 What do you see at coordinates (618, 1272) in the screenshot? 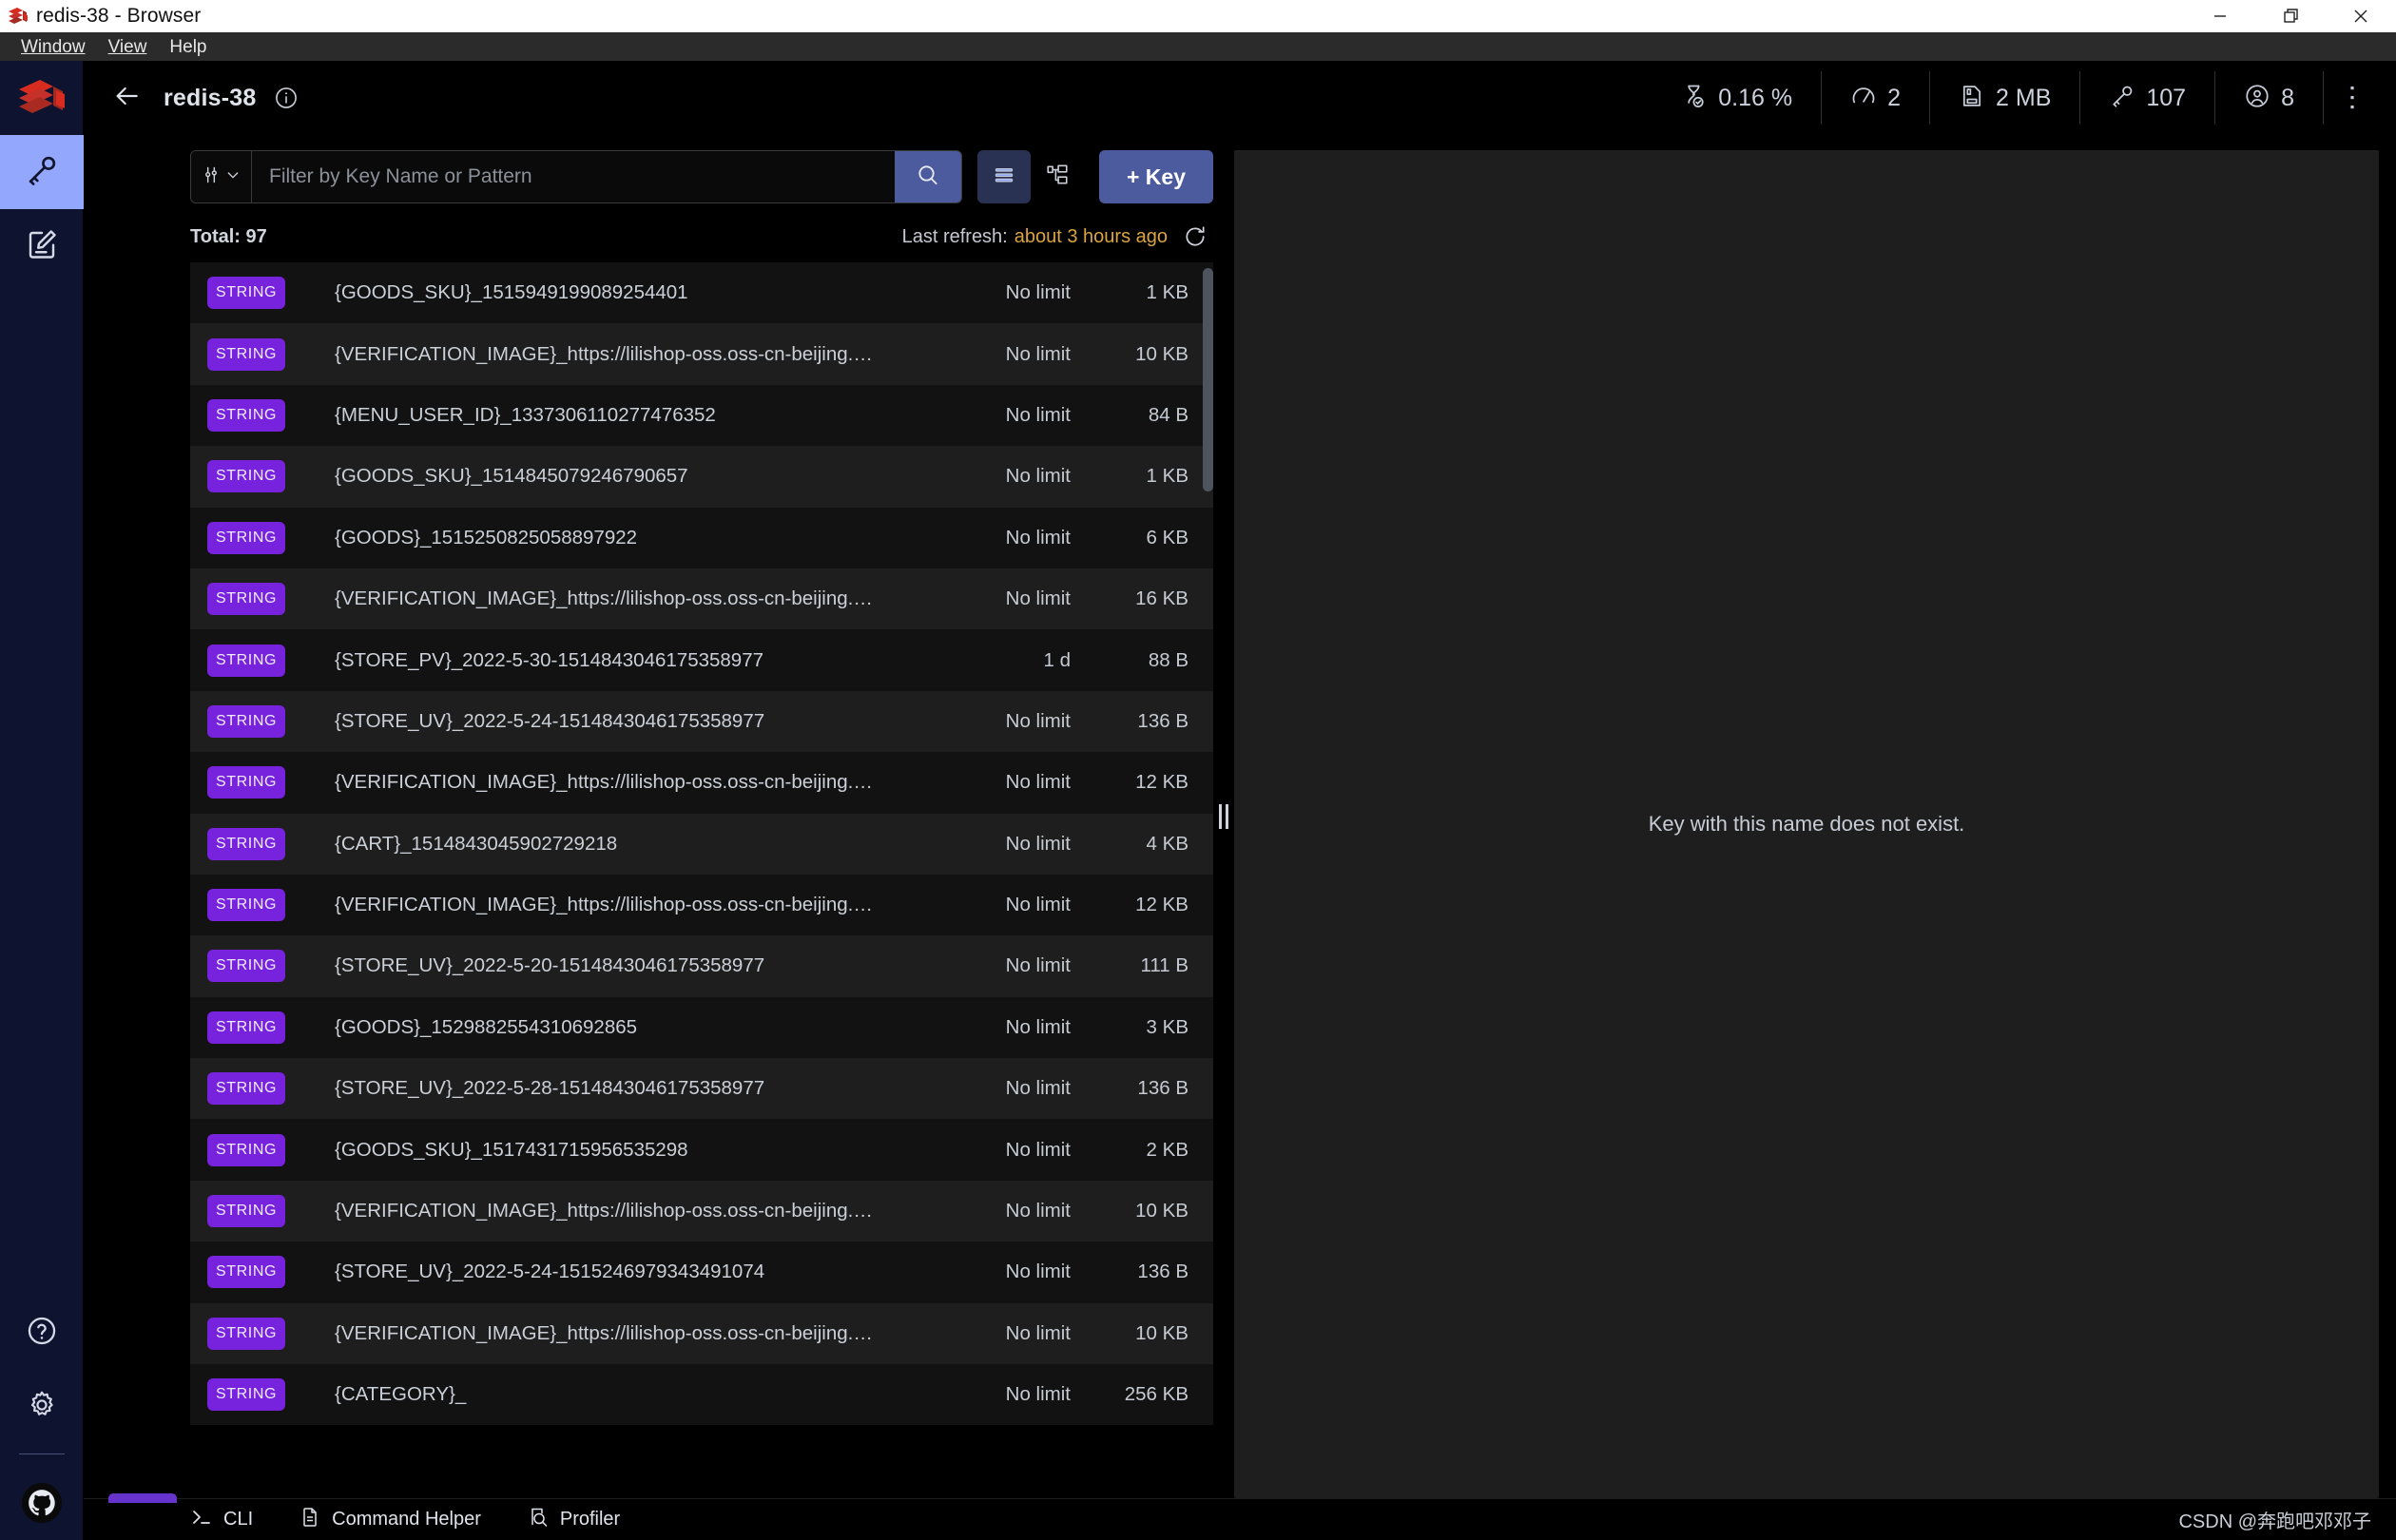
I see `key-name: {STORE_UV}_2022-5-24-1515246979343491074` at bounding box center [618, 1272].